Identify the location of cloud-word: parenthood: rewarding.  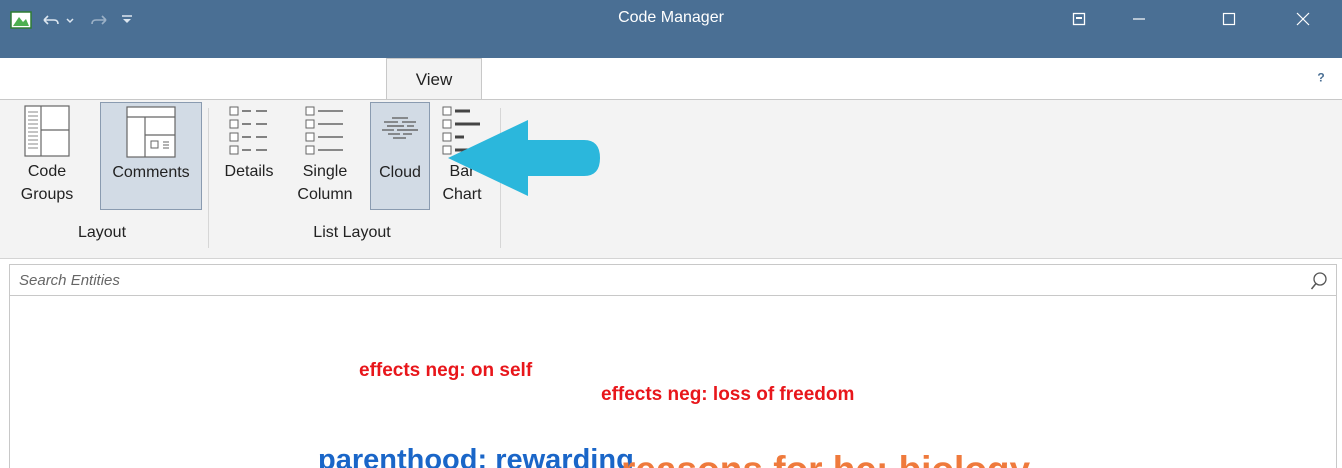
(476, 456).